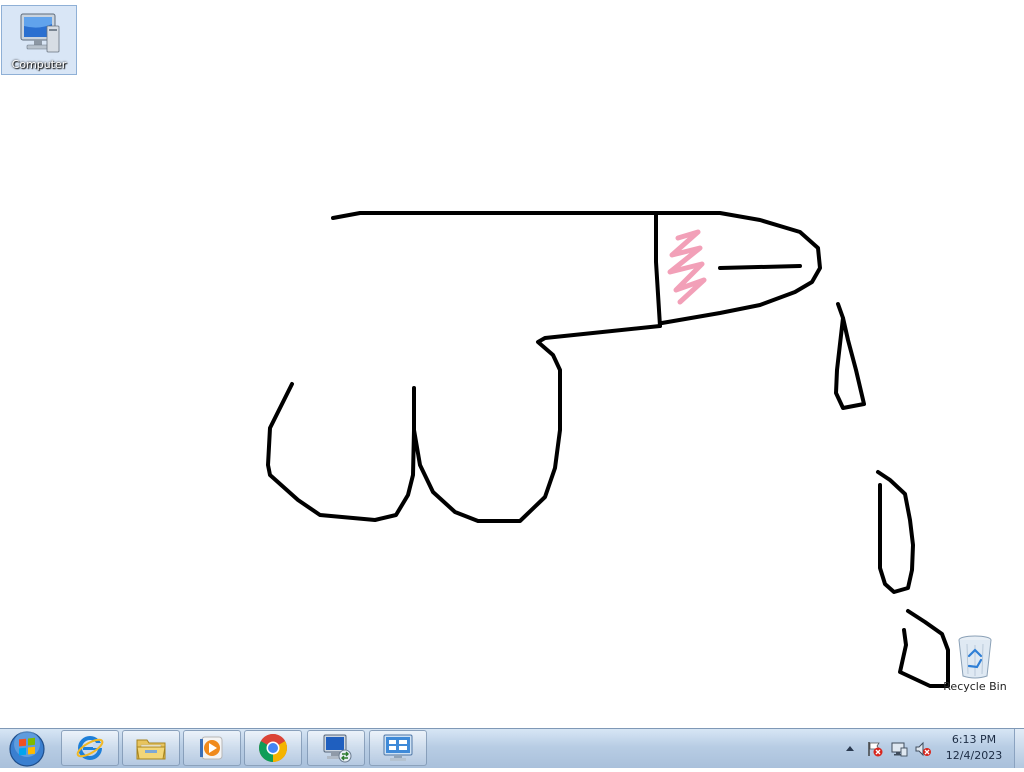  I want to click on desktop-icon-recycle-bin: Recycle Bin, so click(975, 665).